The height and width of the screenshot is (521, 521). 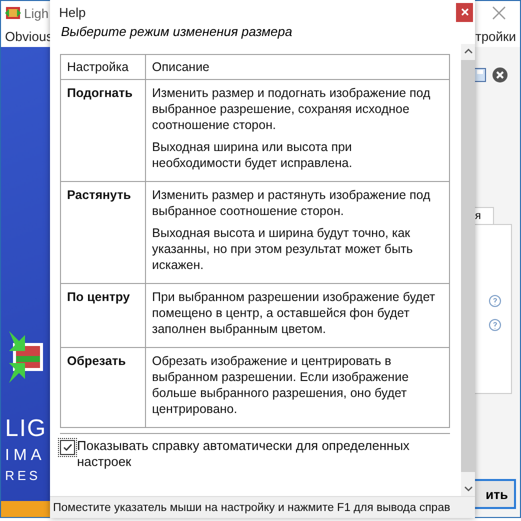 What do you see at coordinates (253, 155) in the screenshot?
I see `description-text: Выходная ширина или высота при необходимости будет исправлена.` at bounding box center [253, 155].